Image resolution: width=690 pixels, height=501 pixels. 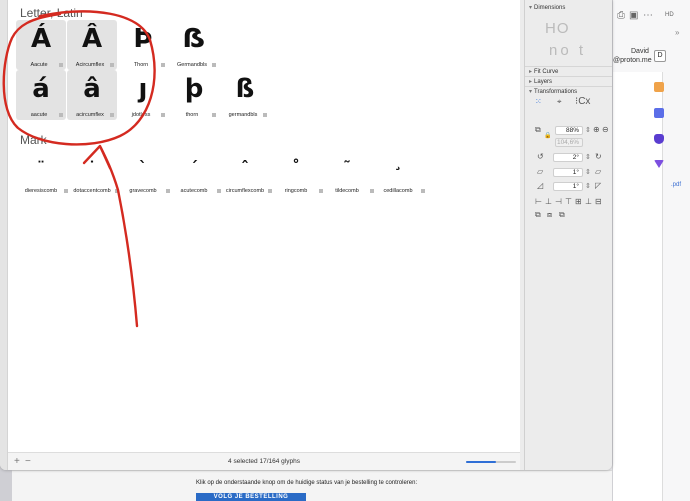 What do you see at coordinates (540, 185) in the screenshot?
I see `slant-left-icon: ◿` at bounding box center [540, 185].